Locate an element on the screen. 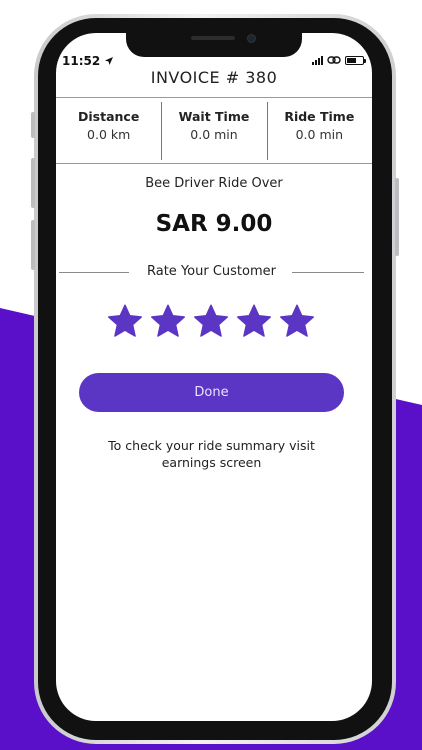 This screenshot has height=750, width=422. divider-line-right is located at coordinates (328, 272).